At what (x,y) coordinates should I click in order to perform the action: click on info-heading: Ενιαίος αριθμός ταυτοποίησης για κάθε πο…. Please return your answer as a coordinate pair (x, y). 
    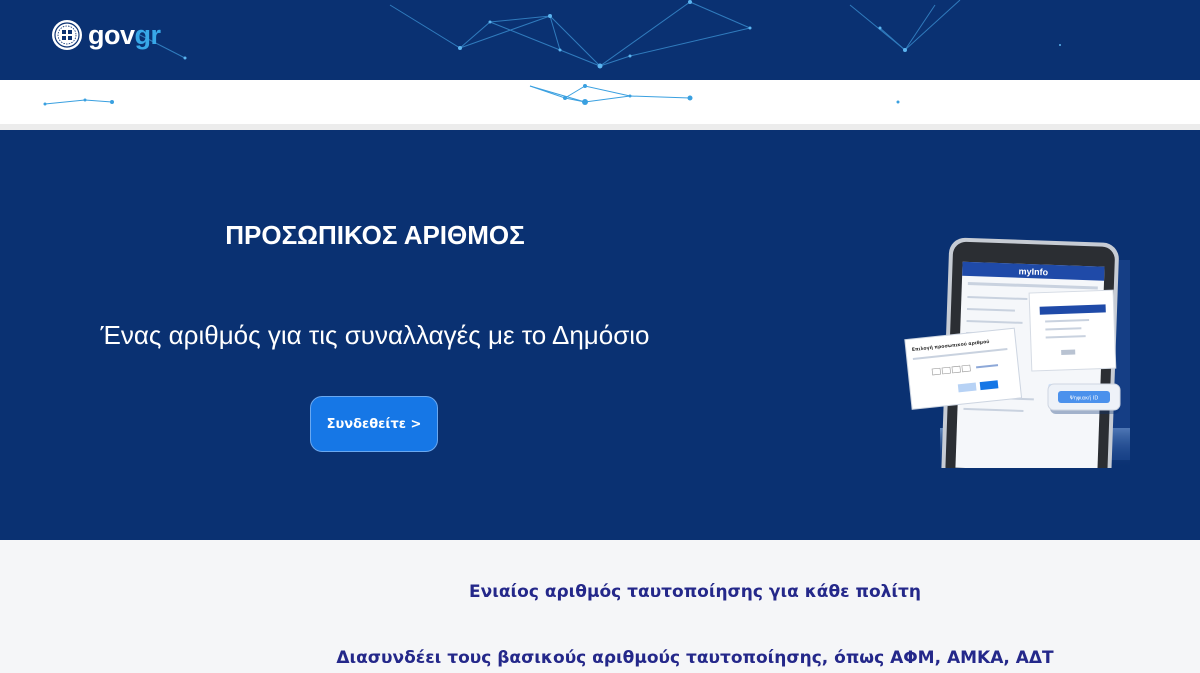
    Looking at the image, I should click on (695, 592).